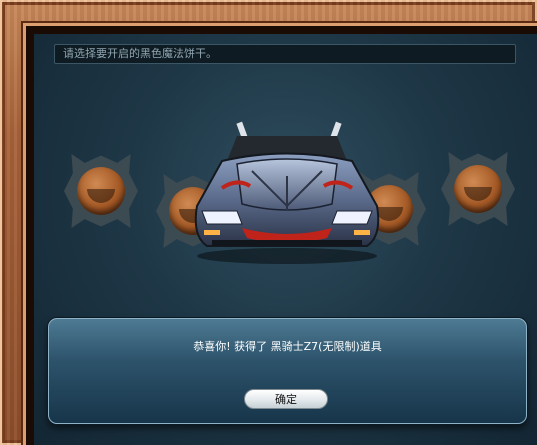 This screenshot has width=537, height=445. Describe the element at coordinates (140, 53) in the screenshot. I see `prompt-text: 请选择要开启的黑色魔法饼干。` at that location.